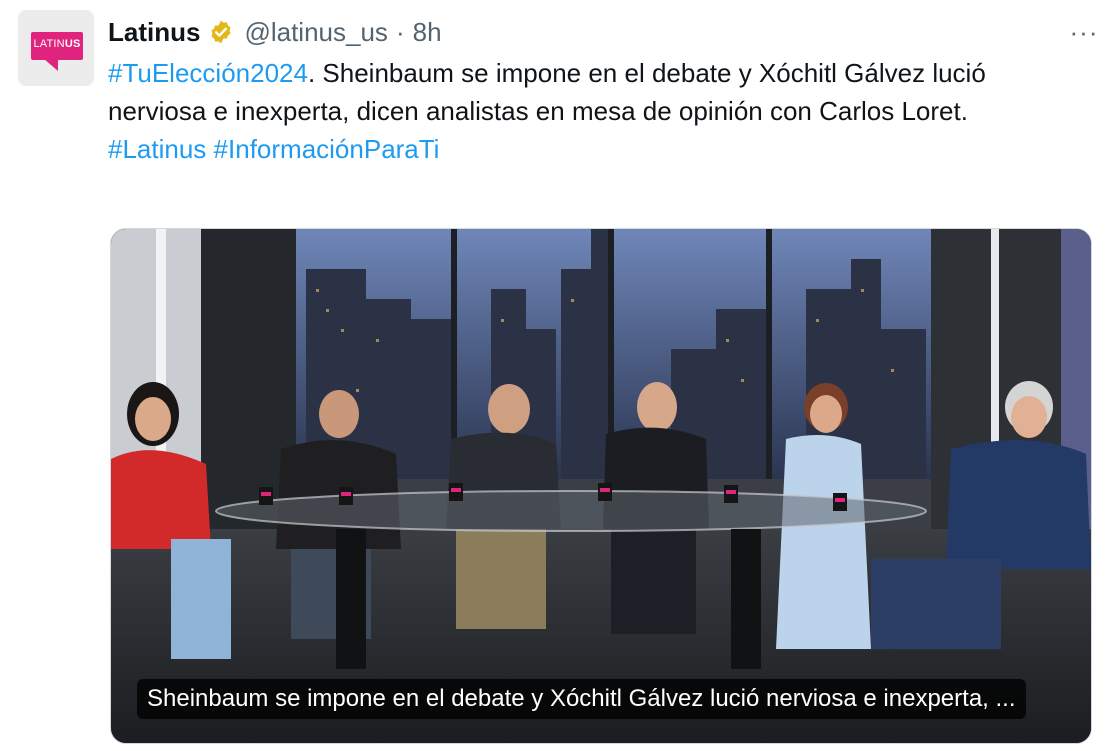 This screenshot has height=751, width=1120. What do you see at coordinates (154, 32) in the screenshot?
I see `account-name: Latinus` at bounding box center [154, 32].